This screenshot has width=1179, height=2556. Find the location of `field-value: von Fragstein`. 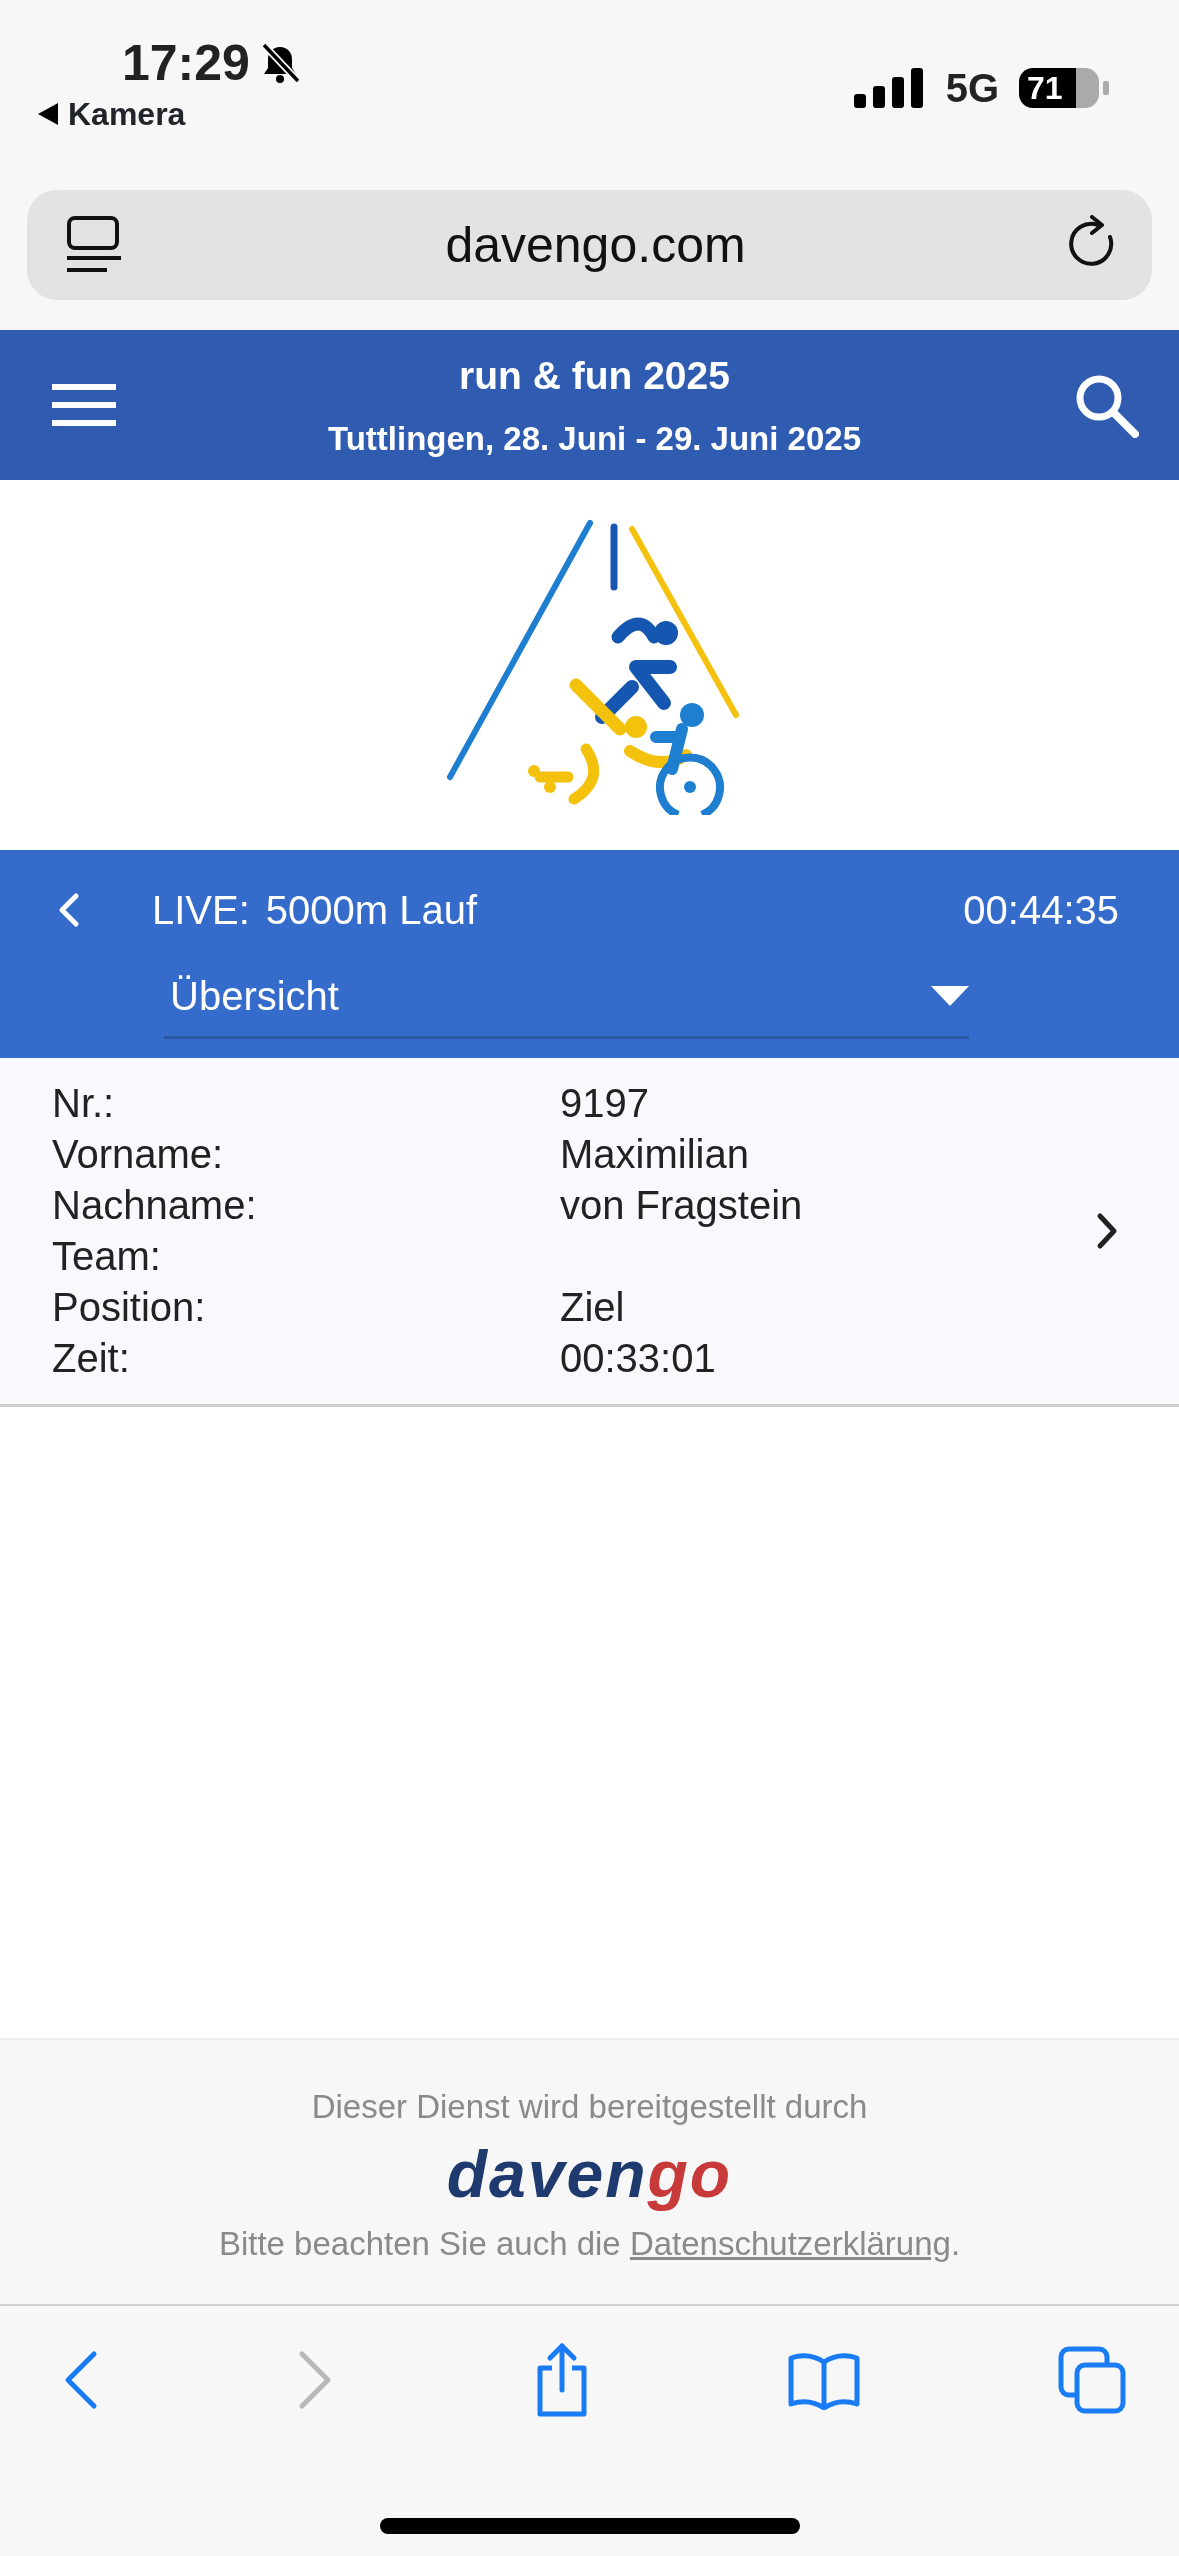

field-value: von Fragstein is located at coordinates (682, 1205).